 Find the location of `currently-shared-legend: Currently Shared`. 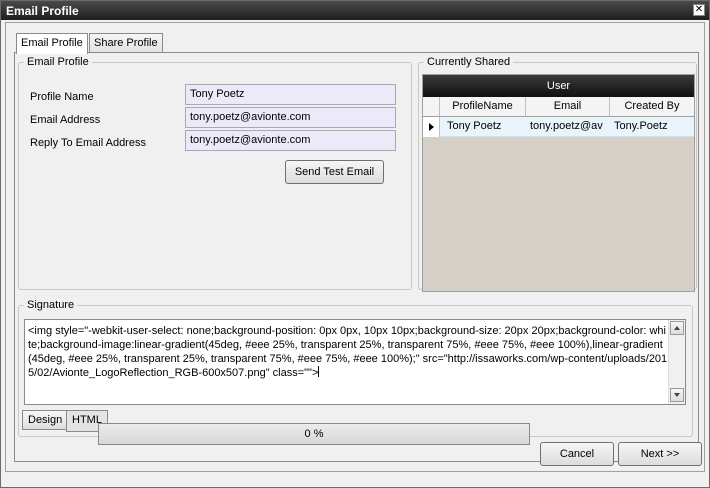

currently-shared-legend: Currently Shared is located at coordinates (469, 62).